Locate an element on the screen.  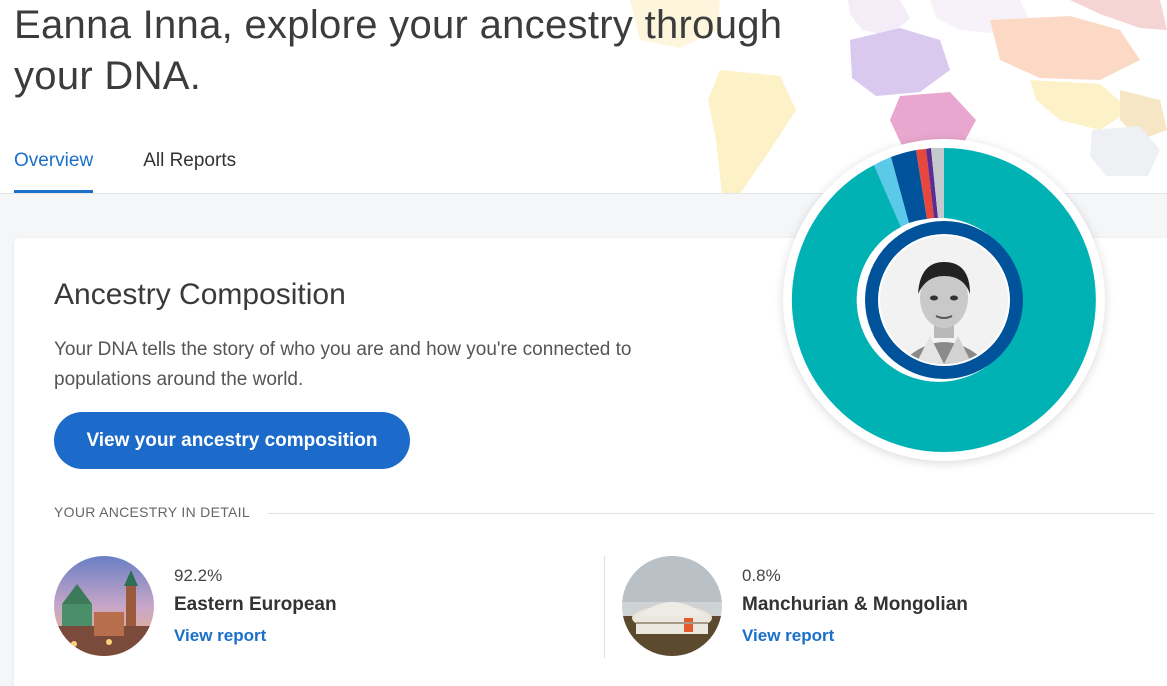
population-percent: 92.2% is located at coordinates (198, 575).